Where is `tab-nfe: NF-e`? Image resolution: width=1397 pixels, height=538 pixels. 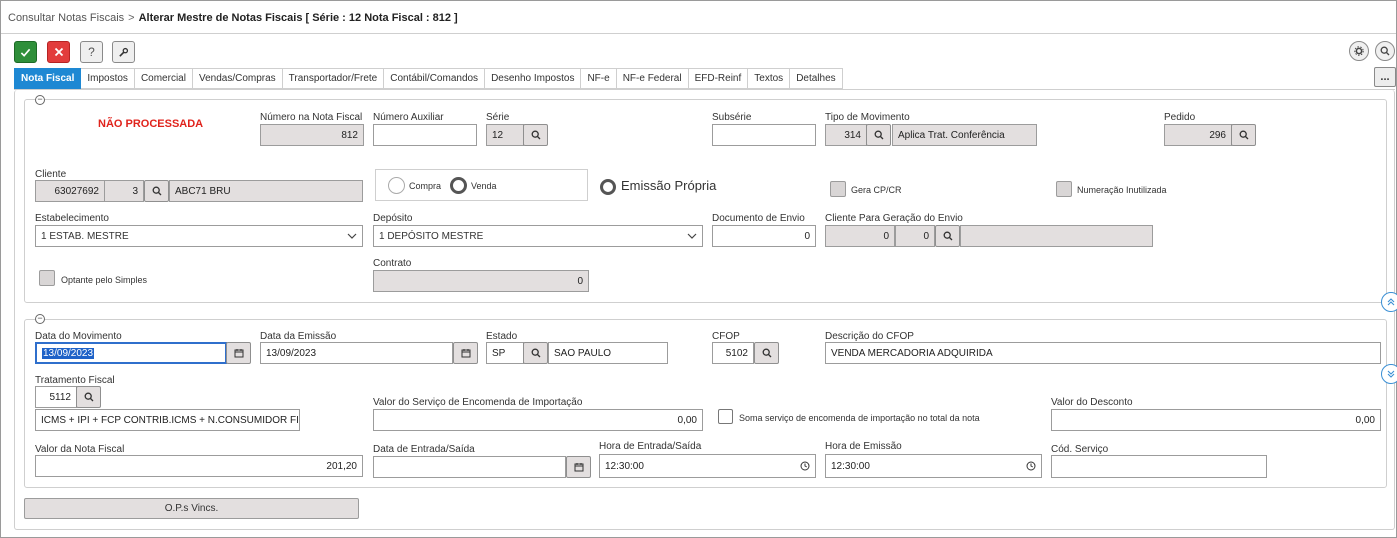
tab-nfe: NF-e is located at coordinates (599, 78).